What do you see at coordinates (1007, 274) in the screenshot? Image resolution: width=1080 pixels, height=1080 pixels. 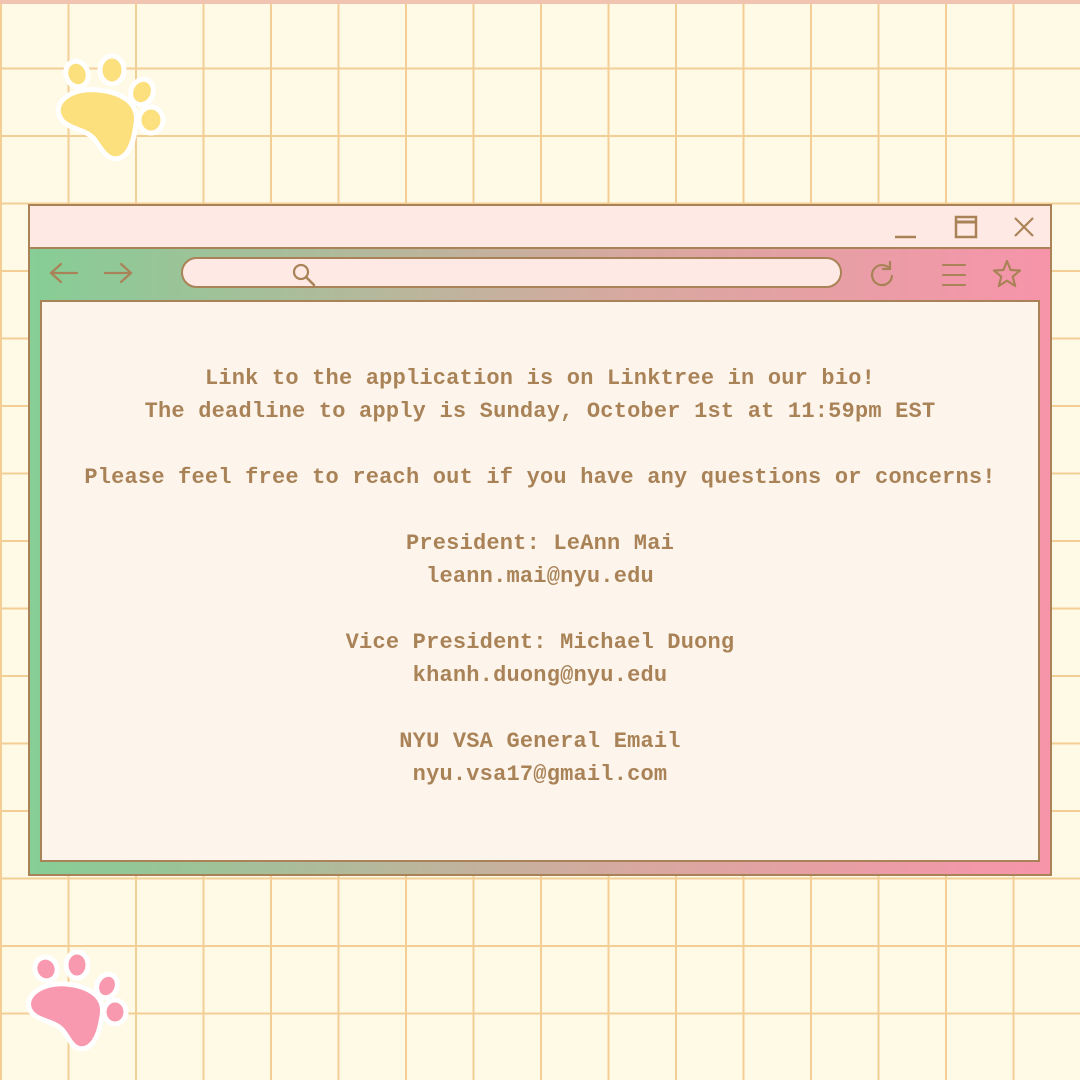 I see `star-icon` at bounding box center [1007, 274].